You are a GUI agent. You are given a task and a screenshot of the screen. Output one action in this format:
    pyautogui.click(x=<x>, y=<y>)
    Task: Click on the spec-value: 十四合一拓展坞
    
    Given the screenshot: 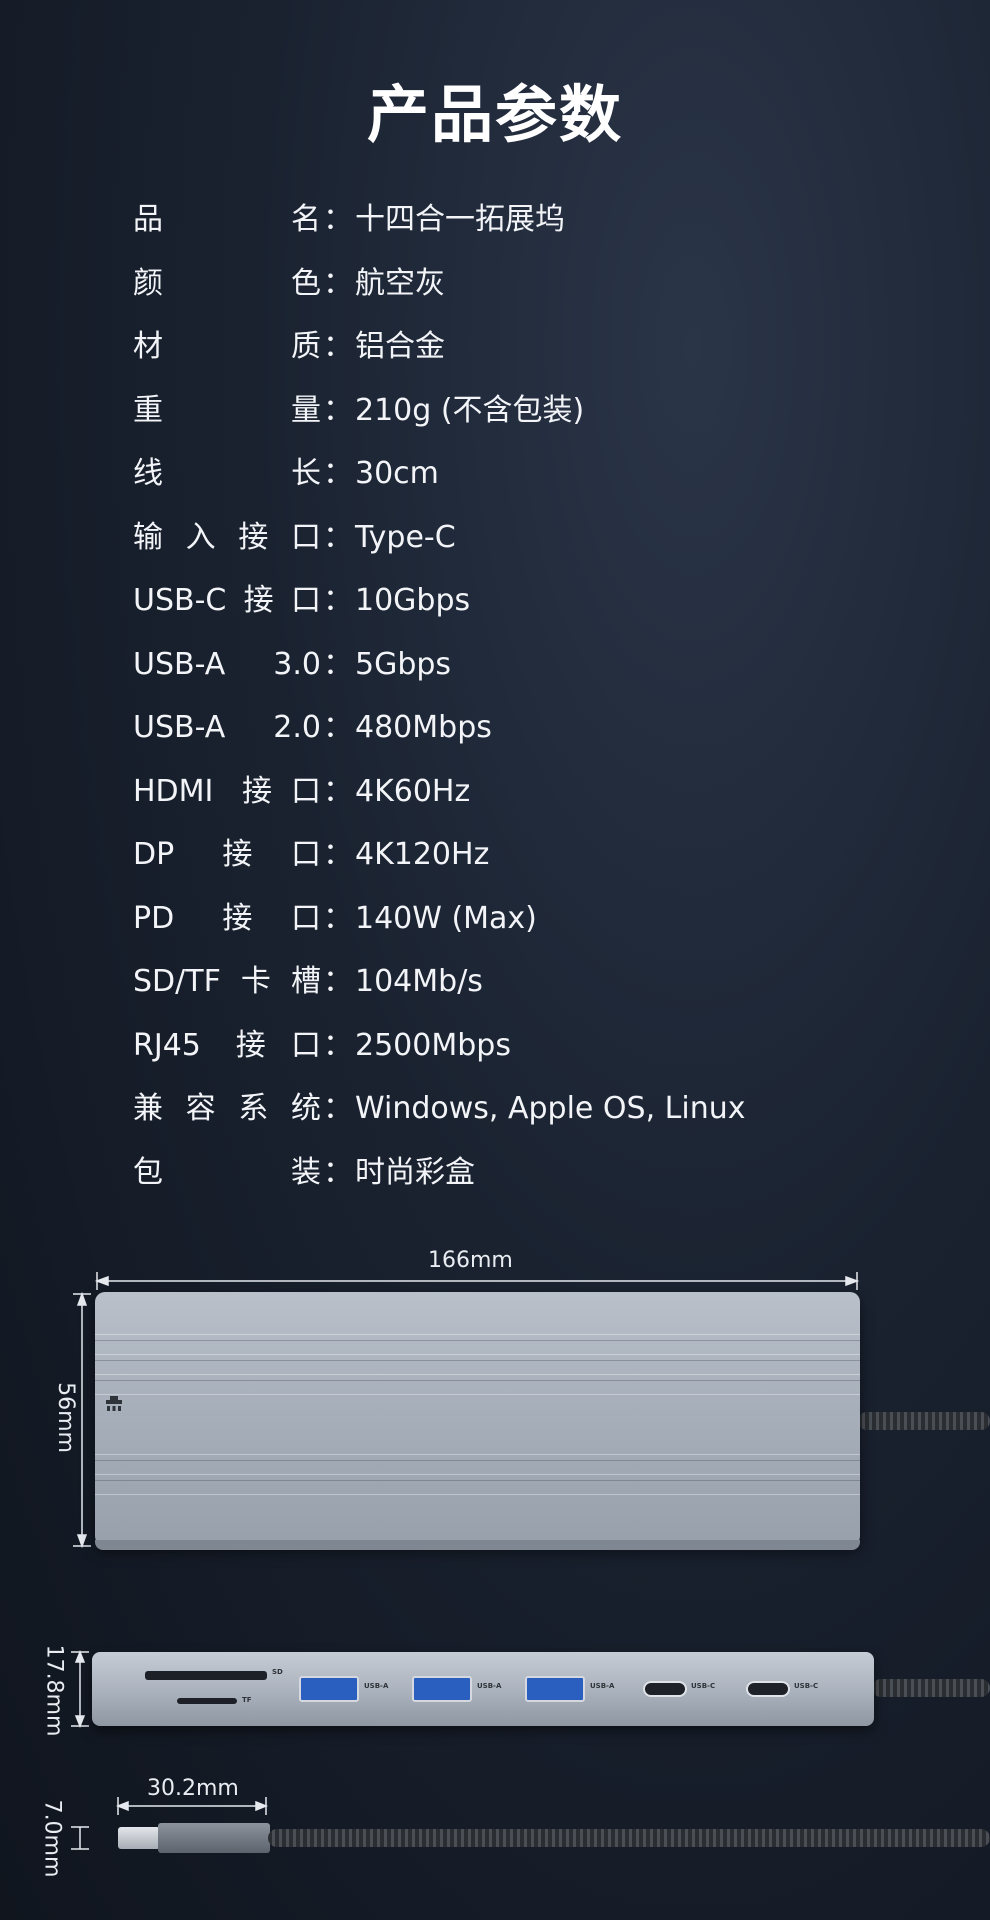 What is the action you would take?
    pyautogui.click(x=460, y=219)
    